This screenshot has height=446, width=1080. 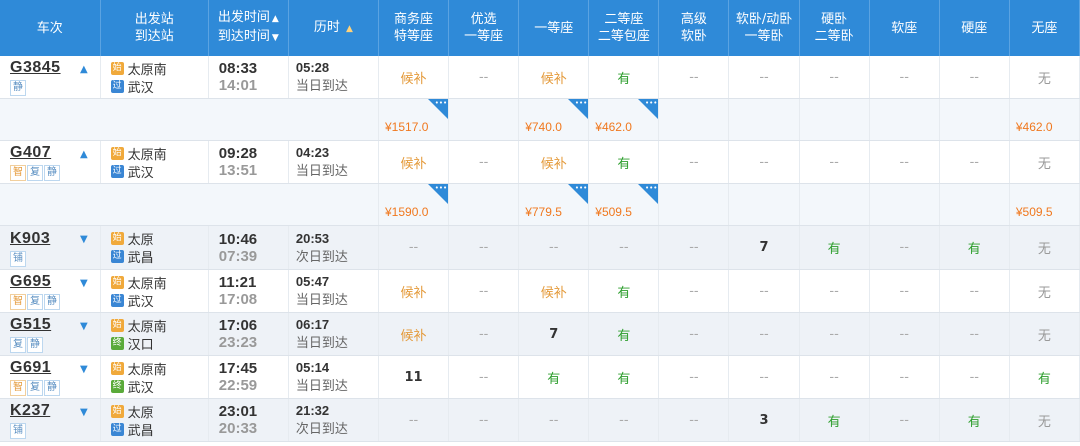 I want to click on seat-preferred-first-cell: --, so click(x=484, y=420).